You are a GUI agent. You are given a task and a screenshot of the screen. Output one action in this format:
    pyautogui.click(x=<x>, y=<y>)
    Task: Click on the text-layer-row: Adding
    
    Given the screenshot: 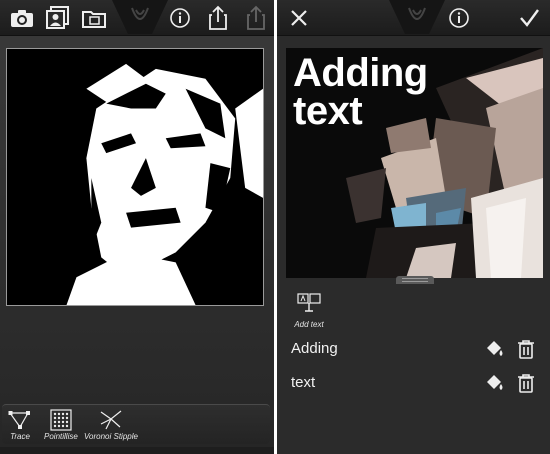 What is the action you would take?
    pyautogui.click(x=413, y=349)
    